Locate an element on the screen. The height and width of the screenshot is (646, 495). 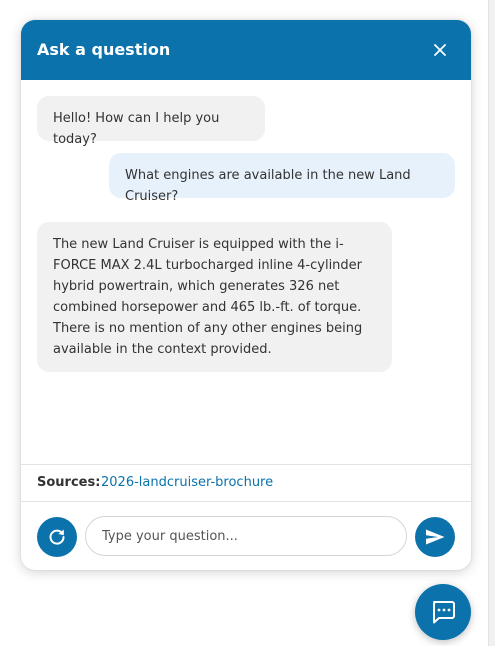
close-button is located at coordinates (440, 50).